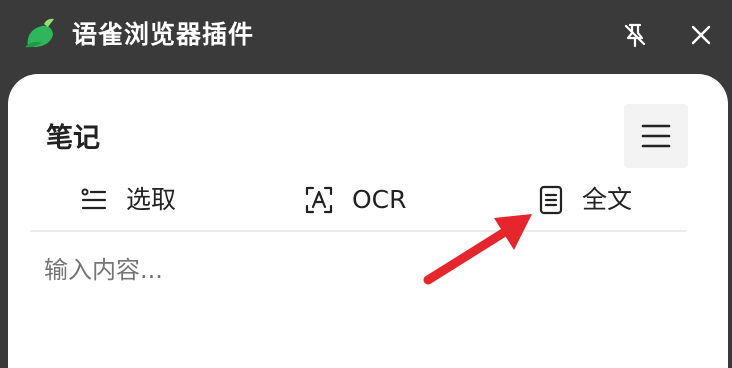  What do you see at coordinates (607, 199) in the screenshot?
I see `tab-full-text-label: 全文` at bounding box center [607, 199].